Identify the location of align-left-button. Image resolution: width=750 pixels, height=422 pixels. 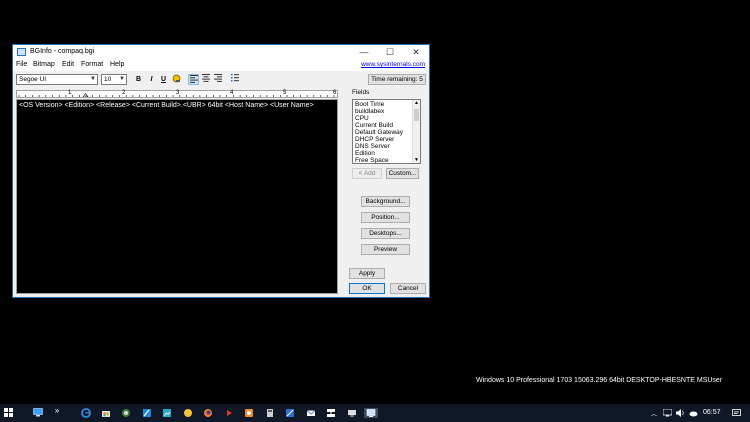
(193, 79).